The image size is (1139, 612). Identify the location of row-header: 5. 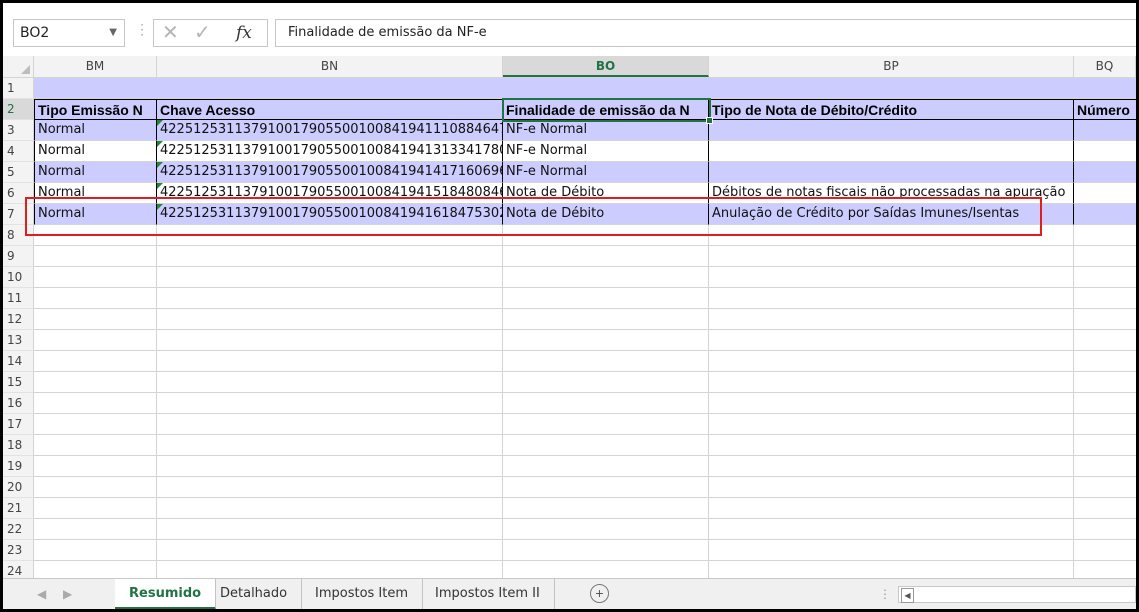
(18, 172).